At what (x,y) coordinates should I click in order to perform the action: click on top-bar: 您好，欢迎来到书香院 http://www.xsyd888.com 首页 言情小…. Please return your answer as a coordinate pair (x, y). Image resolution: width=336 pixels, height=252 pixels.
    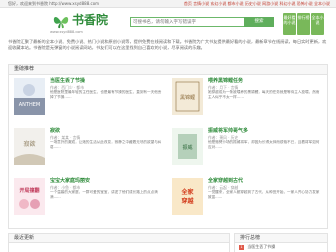
    Looking at the image, I should click on (168, 4).